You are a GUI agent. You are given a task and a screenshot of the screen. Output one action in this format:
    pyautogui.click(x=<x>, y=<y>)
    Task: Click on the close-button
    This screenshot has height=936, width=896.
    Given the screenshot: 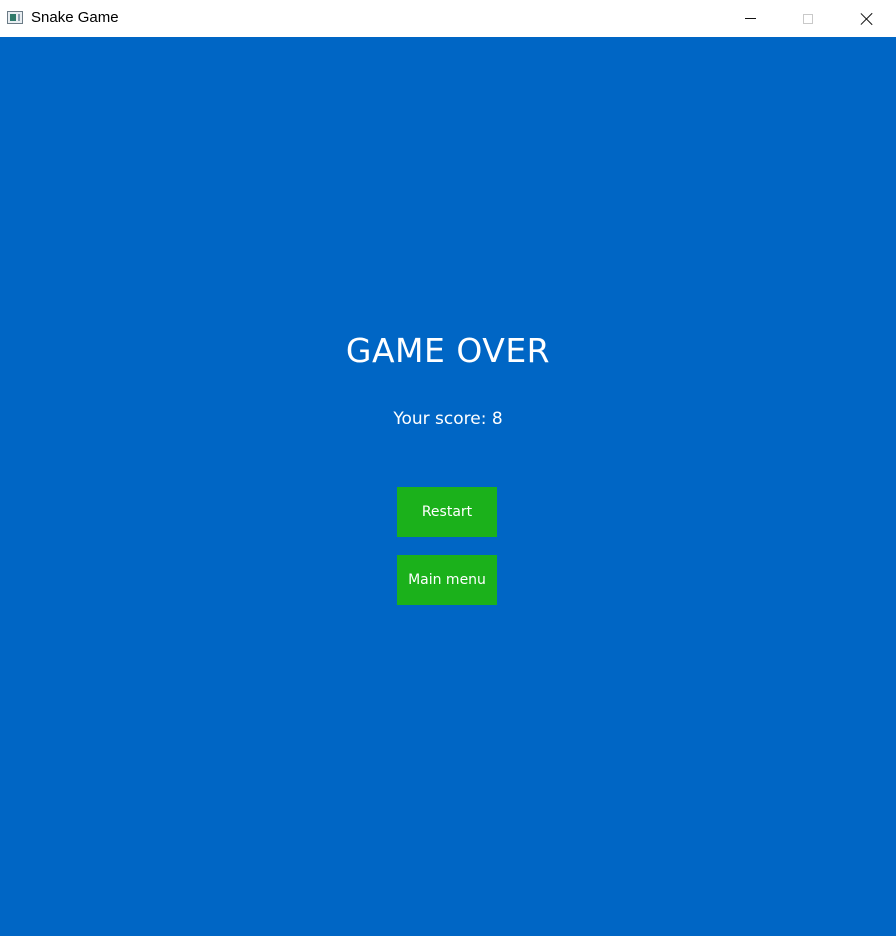 What is the action you would take?
    pyautogui.click(x=867, y=18)
    